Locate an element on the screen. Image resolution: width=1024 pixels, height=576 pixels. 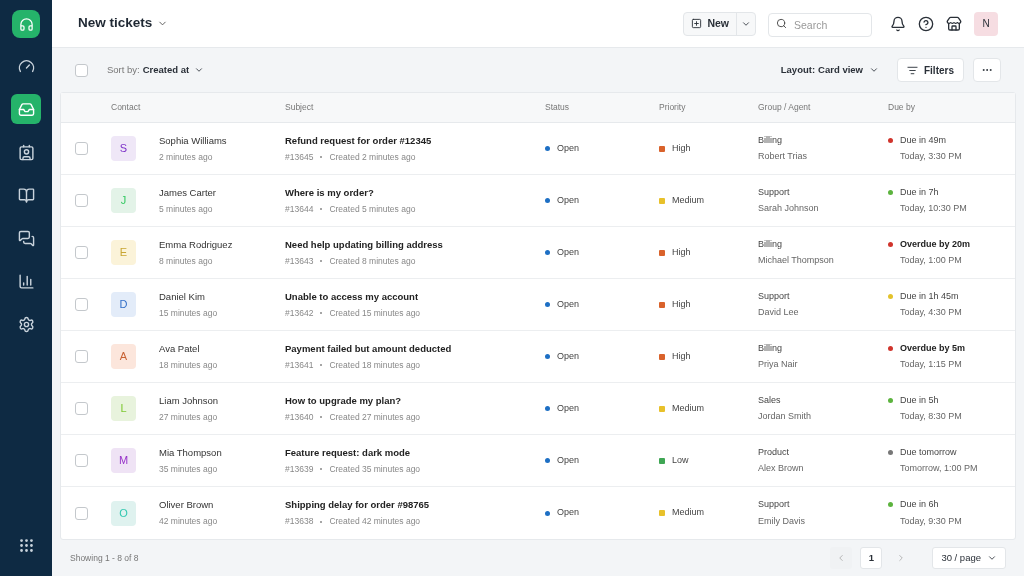
contact-name: Liam Johnson is located at coordinates (222, 400).